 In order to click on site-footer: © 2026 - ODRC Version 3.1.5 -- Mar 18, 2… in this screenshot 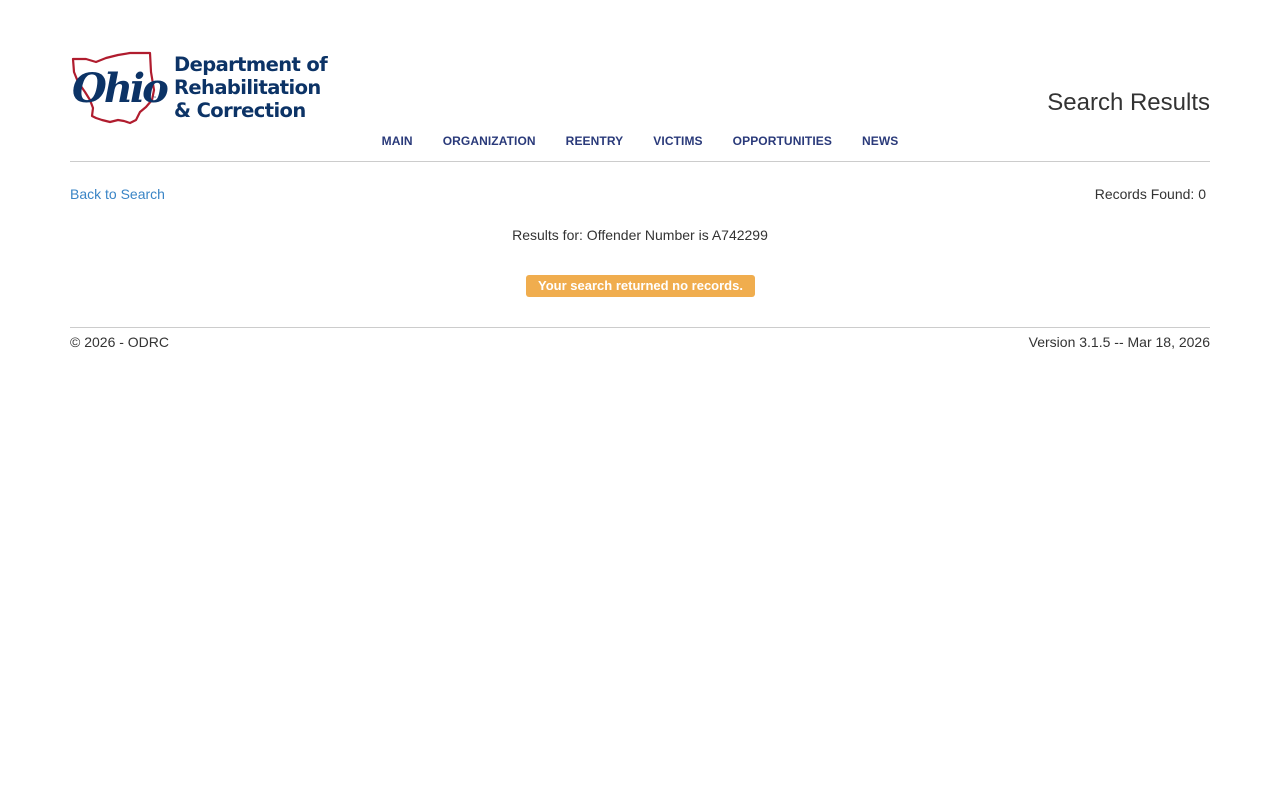, I will do `click(640, 342)`.